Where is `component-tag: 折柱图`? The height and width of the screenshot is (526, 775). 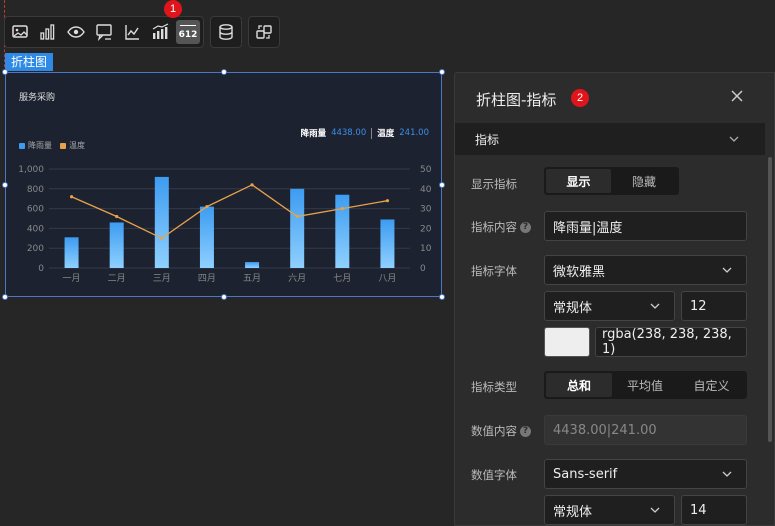 component-tag: 折柱图 is located at coordinates (29, 62).